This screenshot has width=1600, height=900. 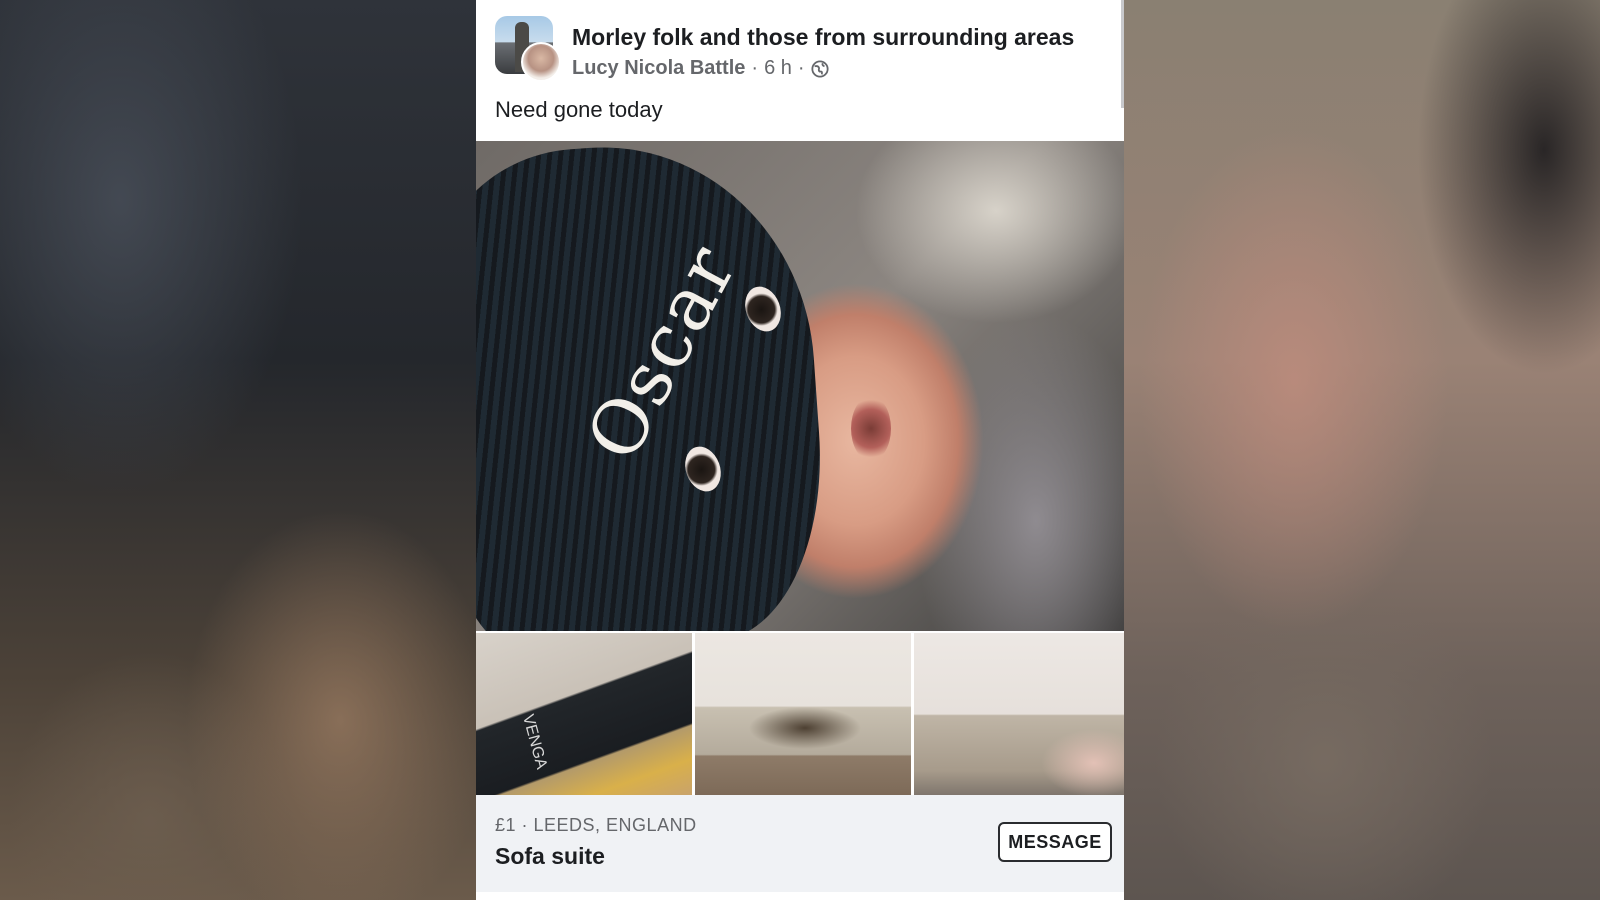 I want to click on listing-title: Sofa suite, so click(x=550, y=856).